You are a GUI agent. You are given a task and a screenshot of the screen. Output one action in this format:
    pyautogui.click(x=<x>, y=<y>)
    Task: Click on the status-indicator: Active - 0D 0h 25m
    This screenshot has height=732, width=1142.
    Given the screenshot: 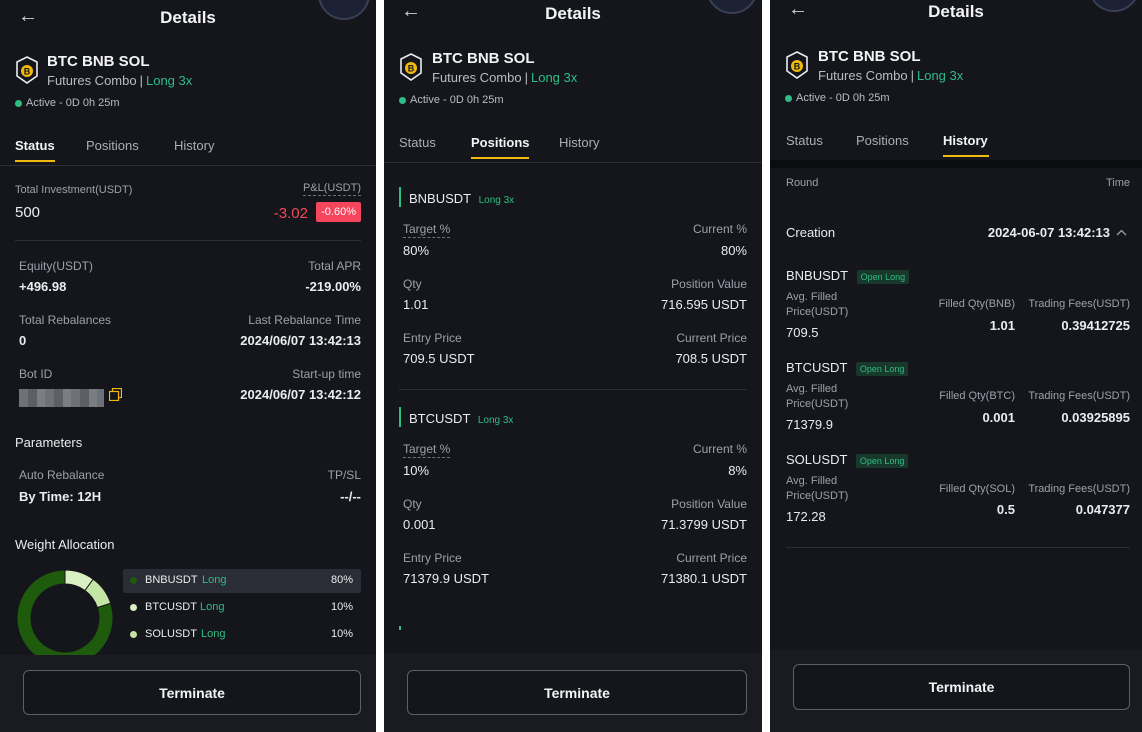 What is the action you would take?
    pyautogui.click(x=451, y=100)
    